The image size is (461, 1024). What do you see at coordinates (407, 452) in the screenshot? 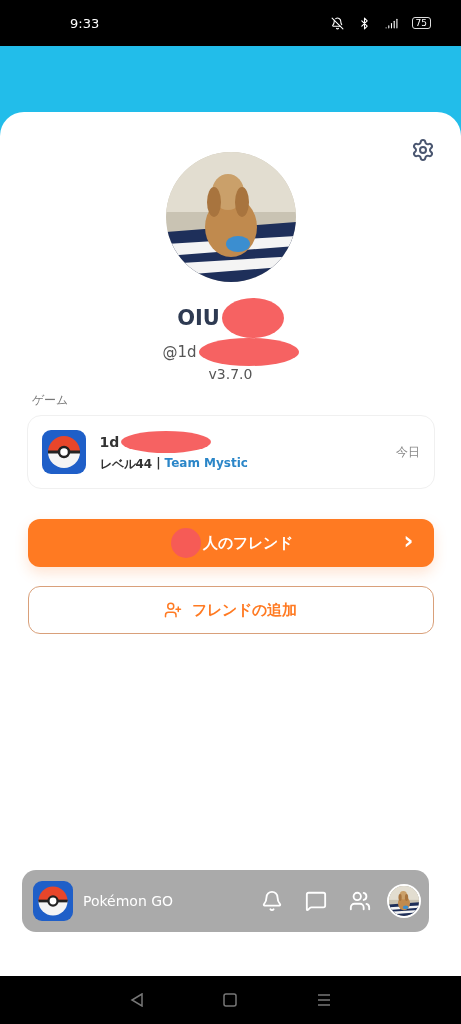
I see `last-played-date: 今日` at bounding box center [407, 452].